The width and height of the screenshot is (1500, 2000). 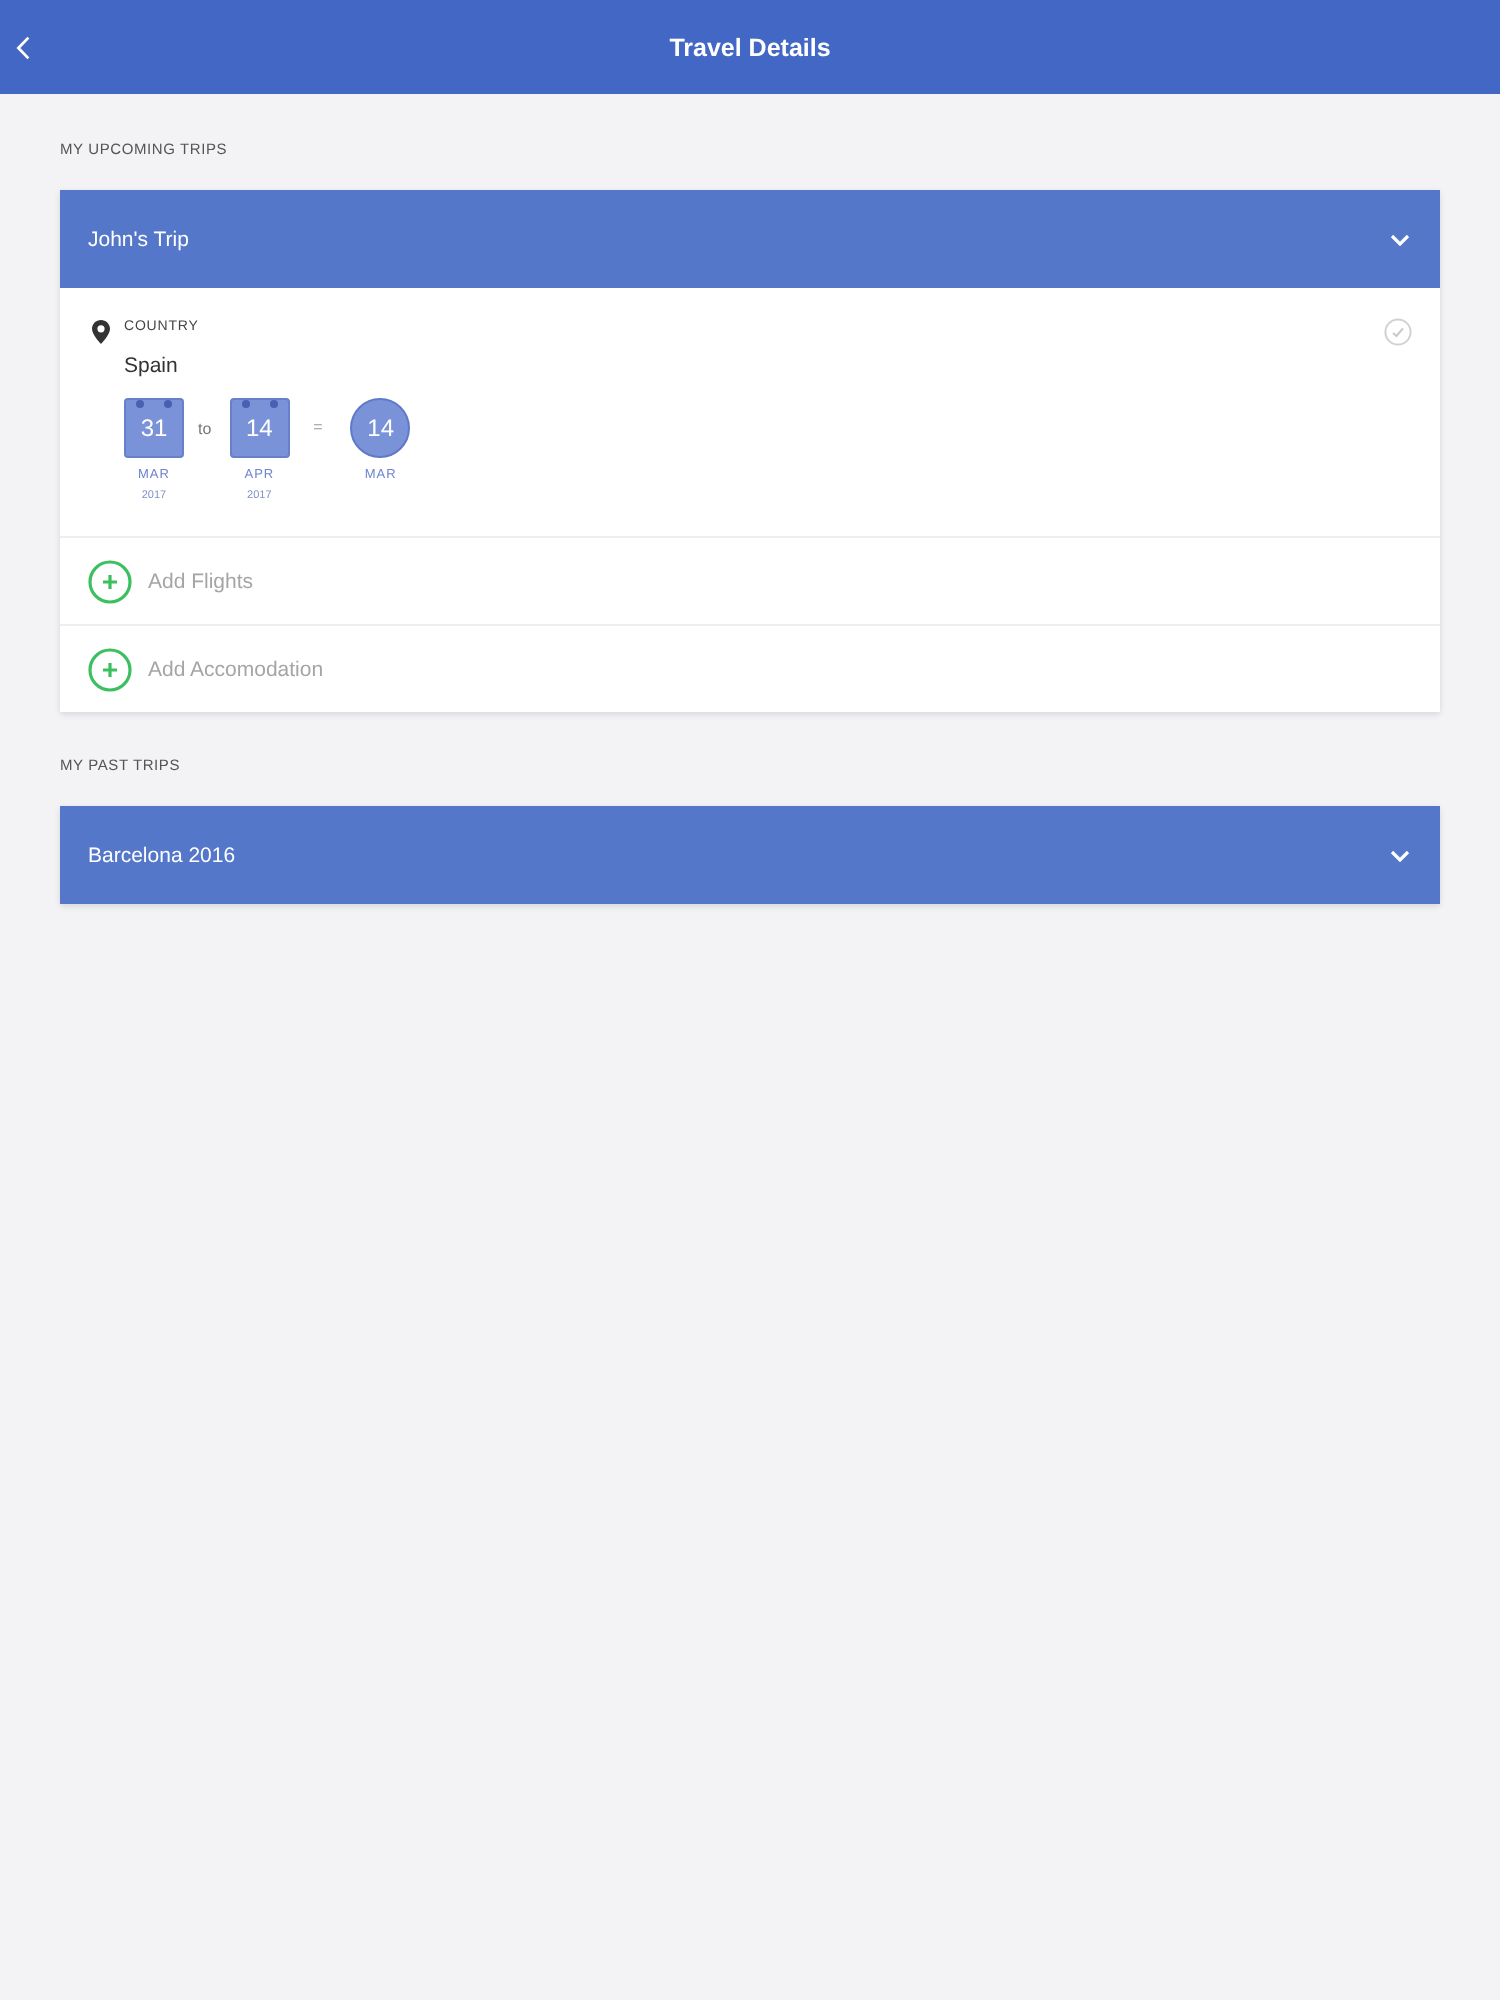 I want to click on day-count-circle: 14, so click(x=380, y=428).